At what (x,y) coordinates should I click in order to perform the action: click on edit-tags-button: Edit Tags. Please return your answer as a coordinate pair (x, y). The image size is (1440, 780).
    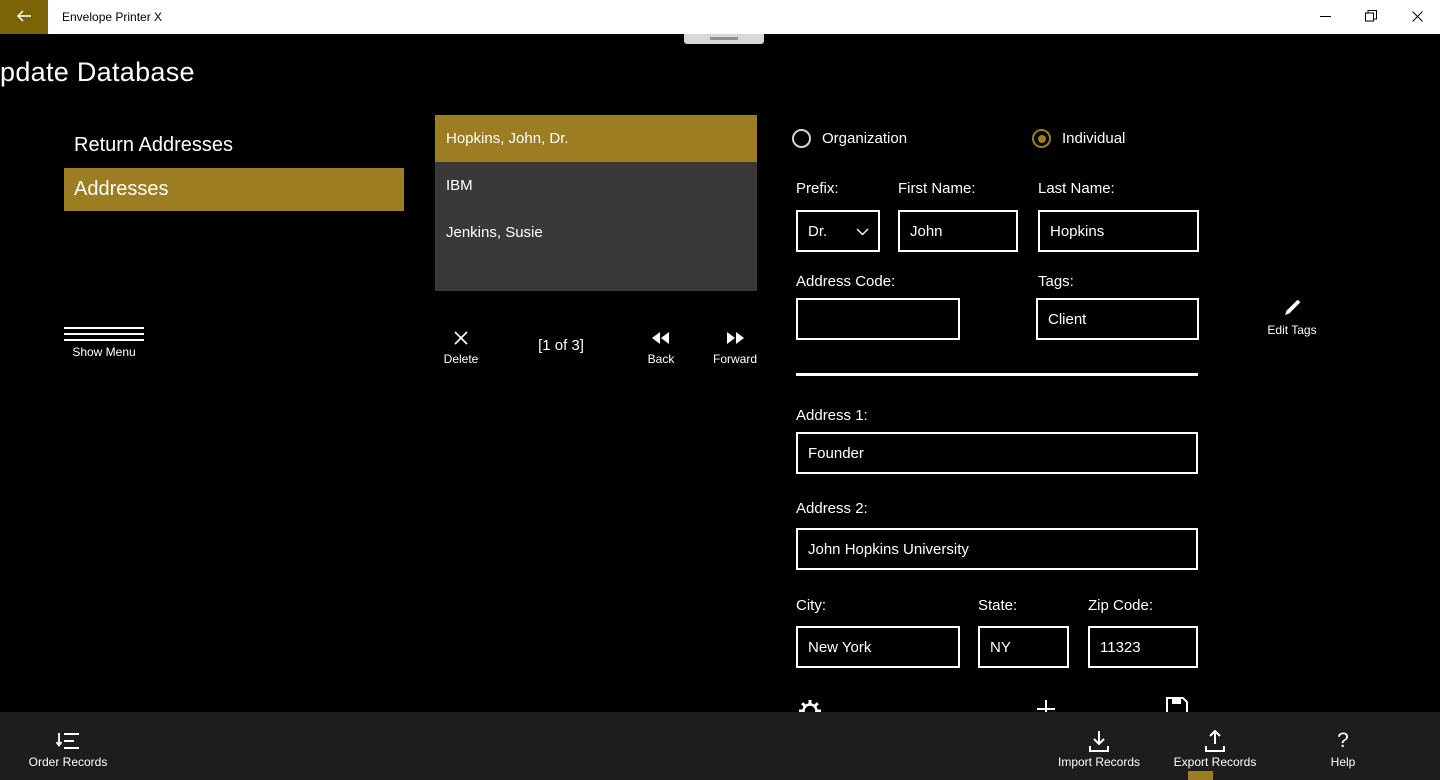
    Looking at the image, I should click on (1292, 317).